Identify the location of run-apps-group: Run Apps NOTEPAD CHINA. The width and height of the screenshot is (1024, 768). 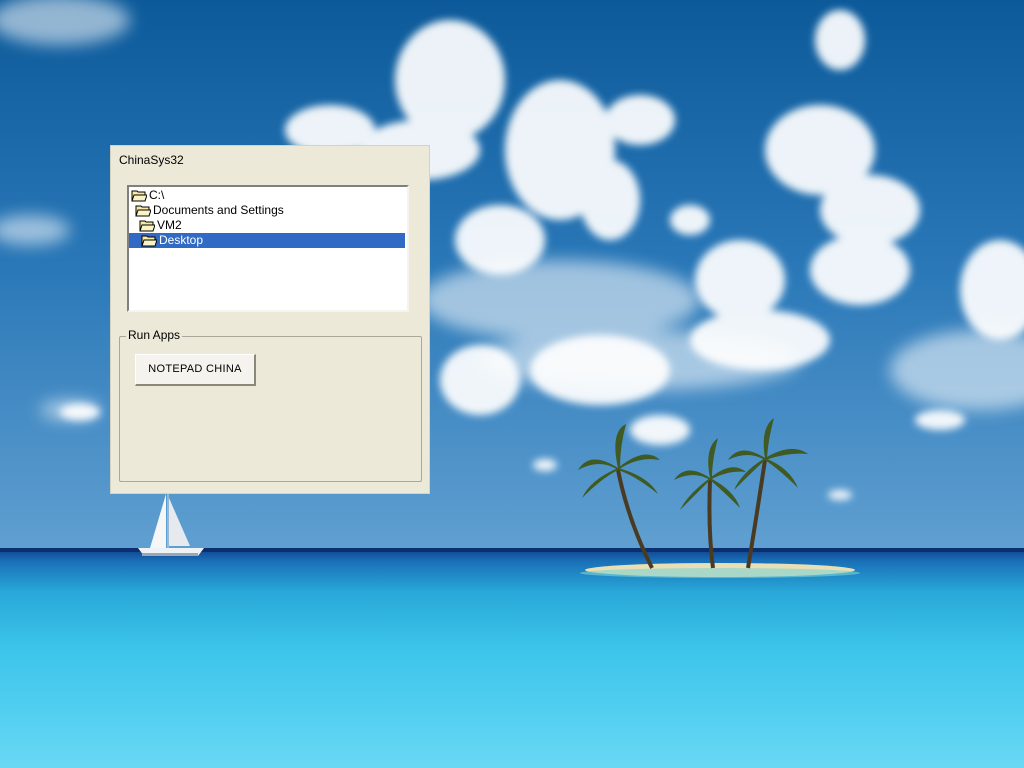
(270, 405).